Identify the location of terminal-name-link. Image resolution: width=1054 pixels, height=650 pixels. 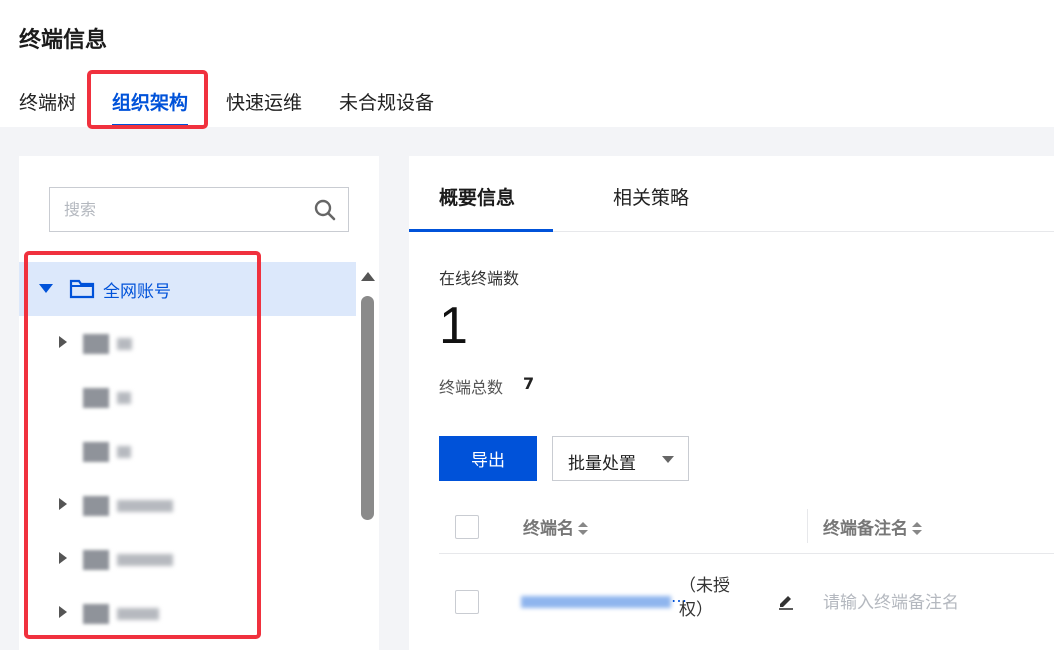
(596, 602).